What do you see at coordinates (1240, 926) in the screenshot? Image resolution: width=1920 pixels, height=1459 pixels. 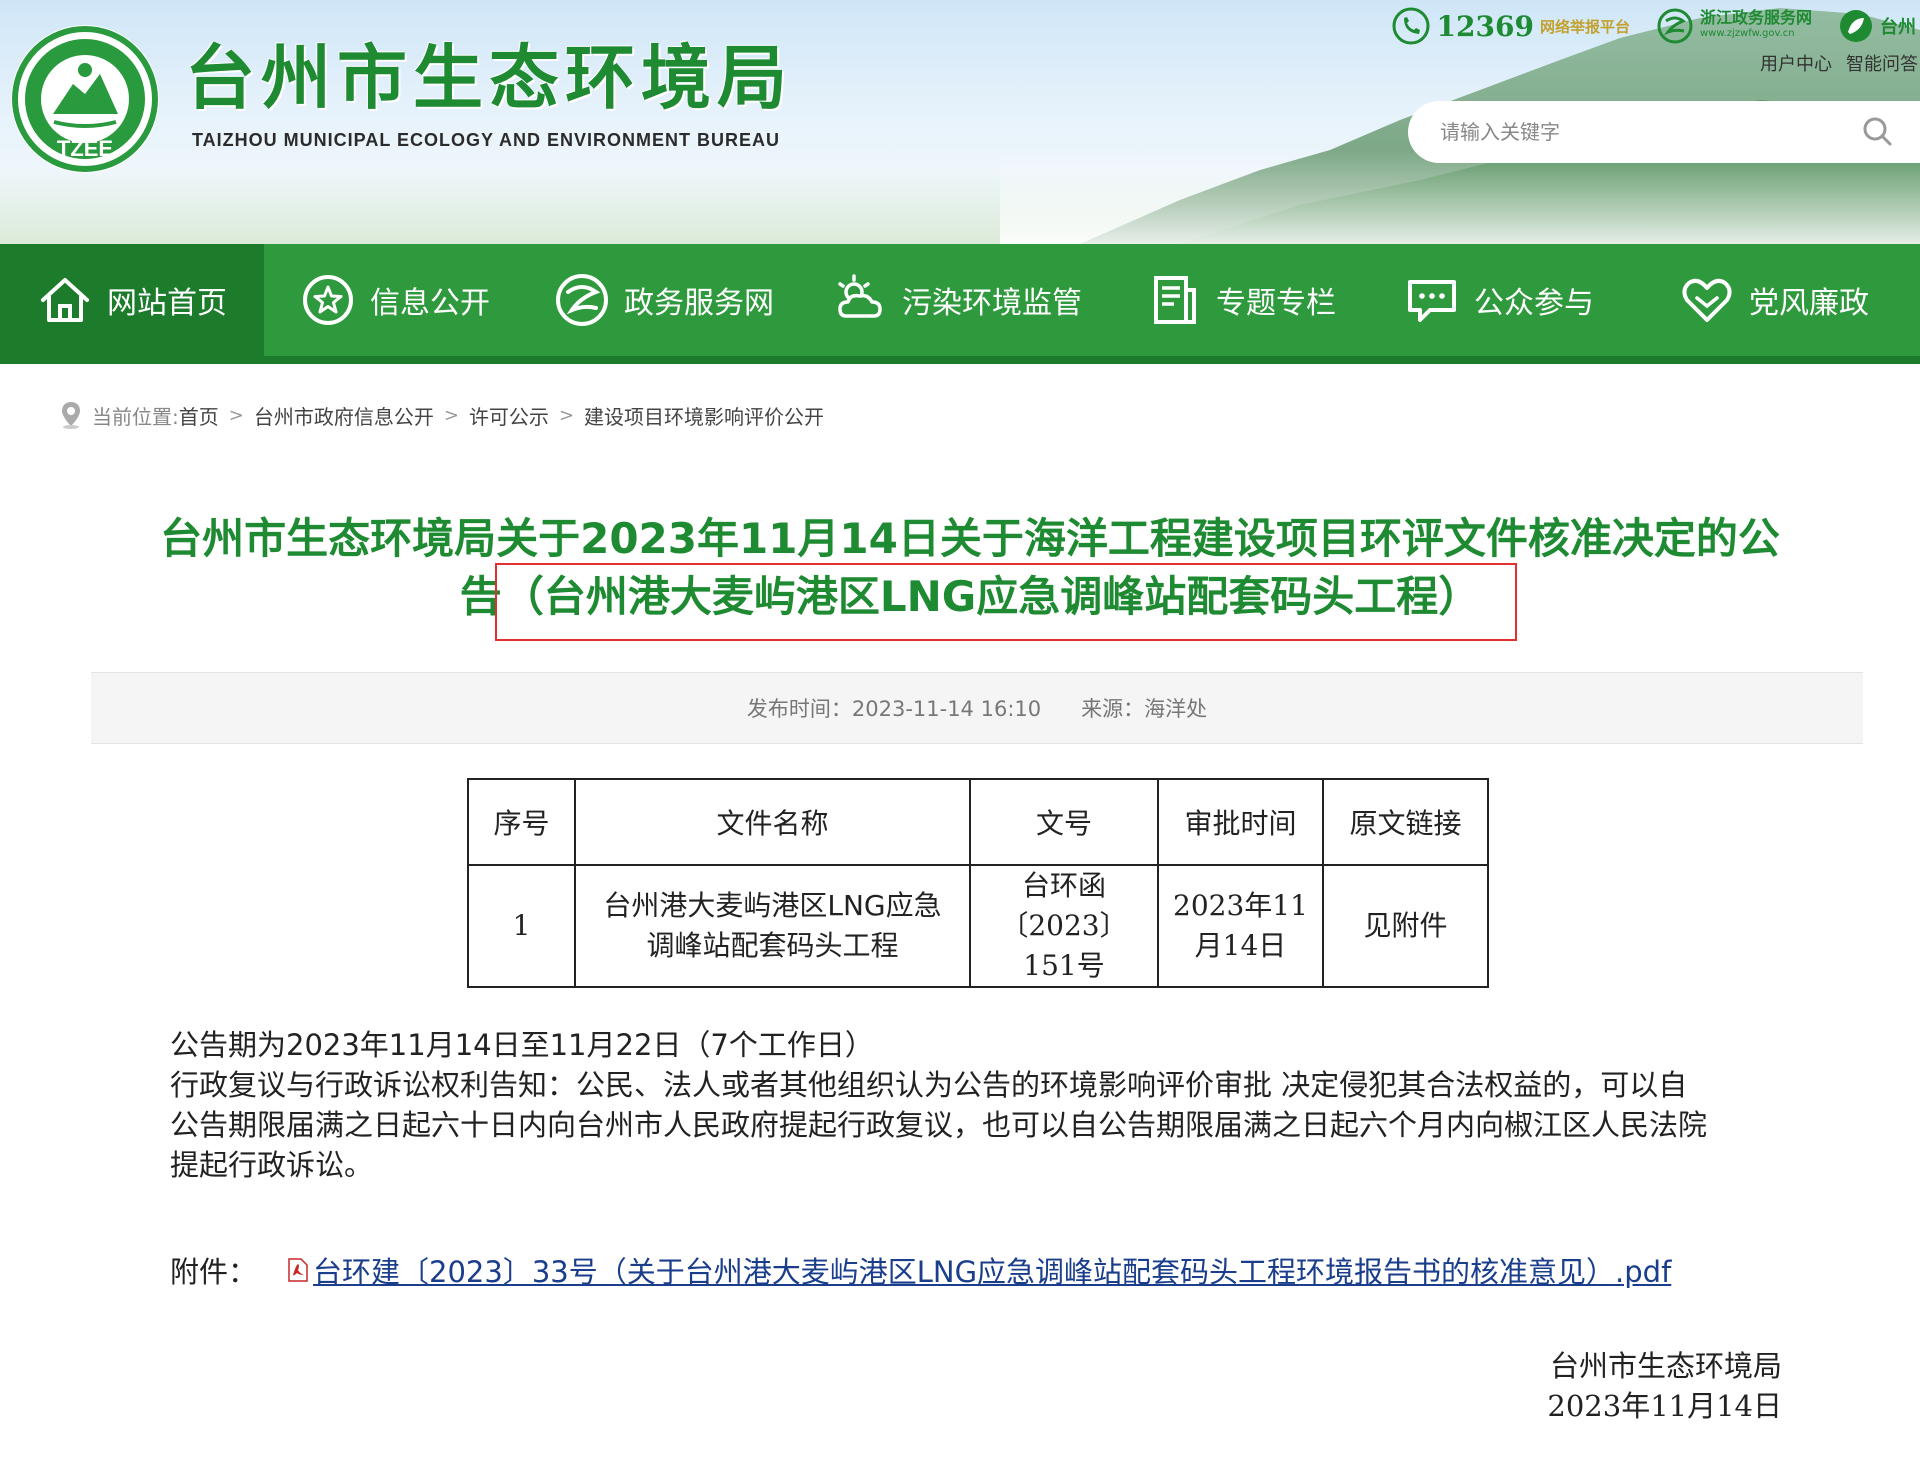 I see `cell-approval-date: 2023年11 月14日` at bounding box center [1240, 926].